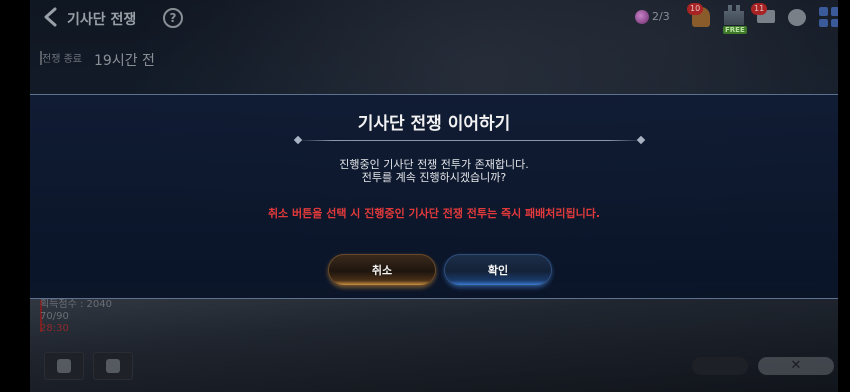 This screenshot has width=850, height=392. I want to click on score-text: 획득점수 : 2040, so click(76, 304).